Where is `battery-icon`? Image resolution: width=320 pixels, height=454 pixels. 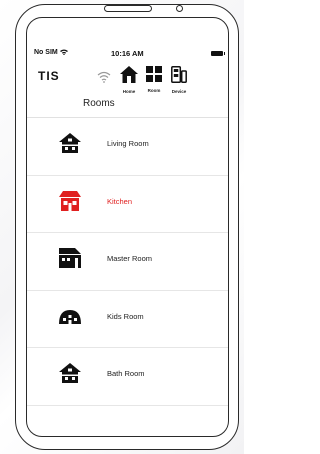
battery-icon is located at coordinates (218, 53).